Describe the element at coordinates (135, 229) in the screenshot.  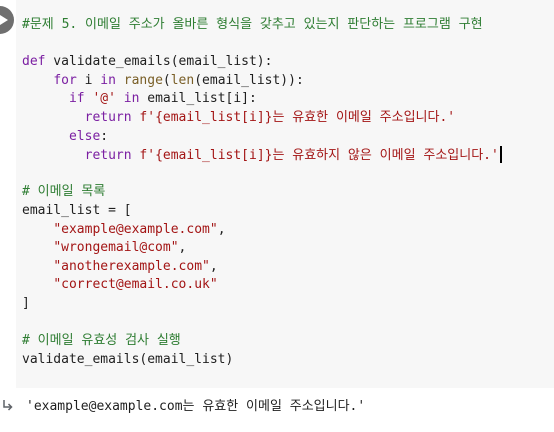
I see `code-token: "example@example.com"` at that location.